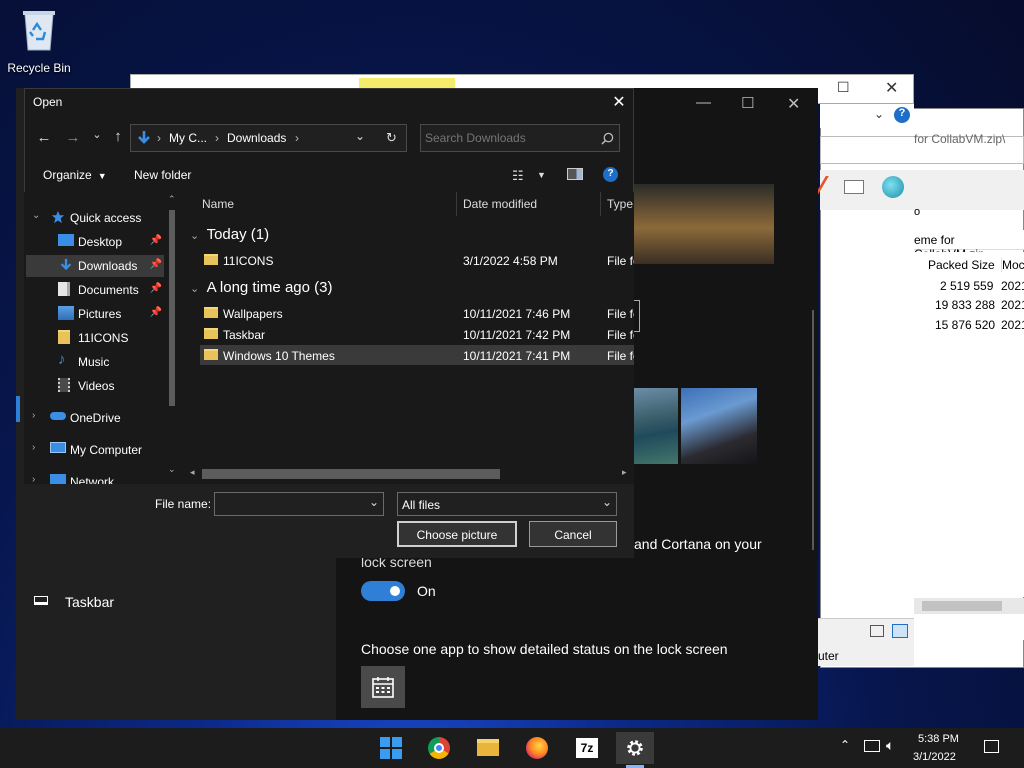 This screenshot has height=768, width=1024. What do you see at coordinates (934, 757) in the screenshot?
I see `clock-date: 3/1/2022` at bounding box center [934, 757].